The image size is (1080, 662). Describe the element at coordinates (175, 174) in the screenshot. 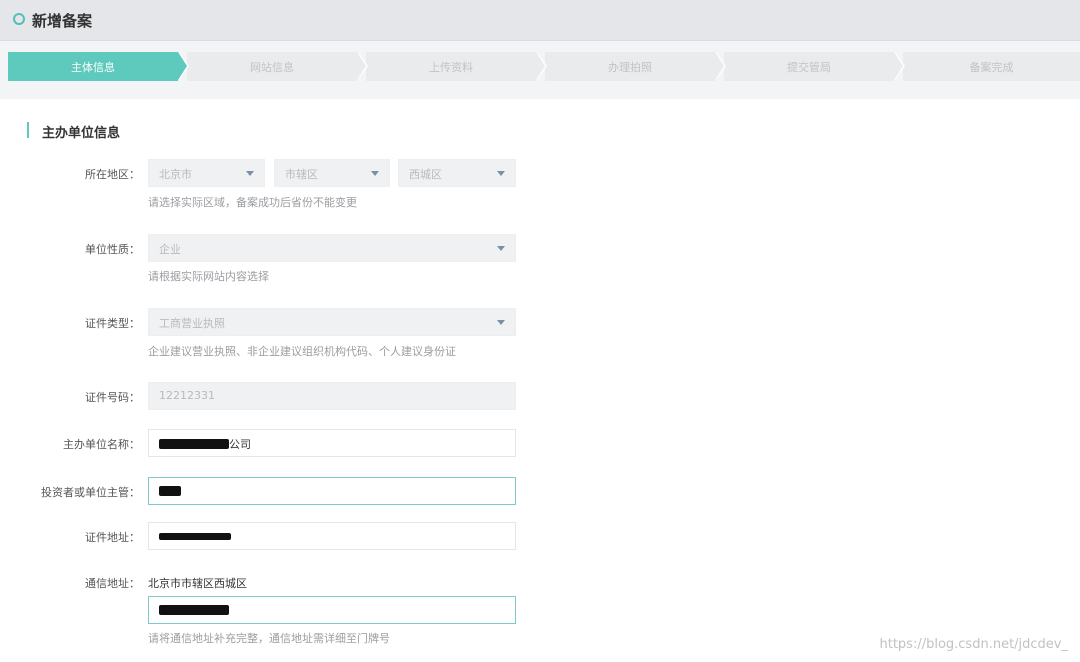

I see `province-value: 北京市` at that location.